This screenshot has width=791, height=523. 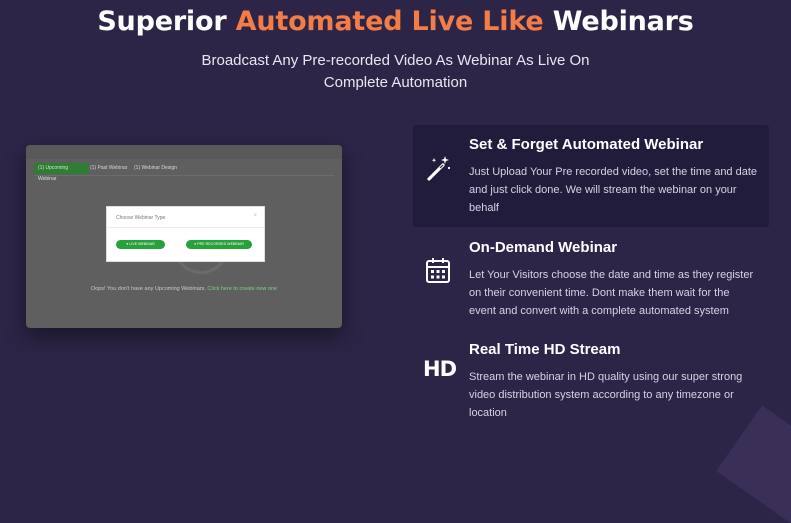 What do you see at coordinates (155, 168) in the screenshot?
I see `preview-tab-design: (1) Webinar Design` at bounding box center [155, 168].